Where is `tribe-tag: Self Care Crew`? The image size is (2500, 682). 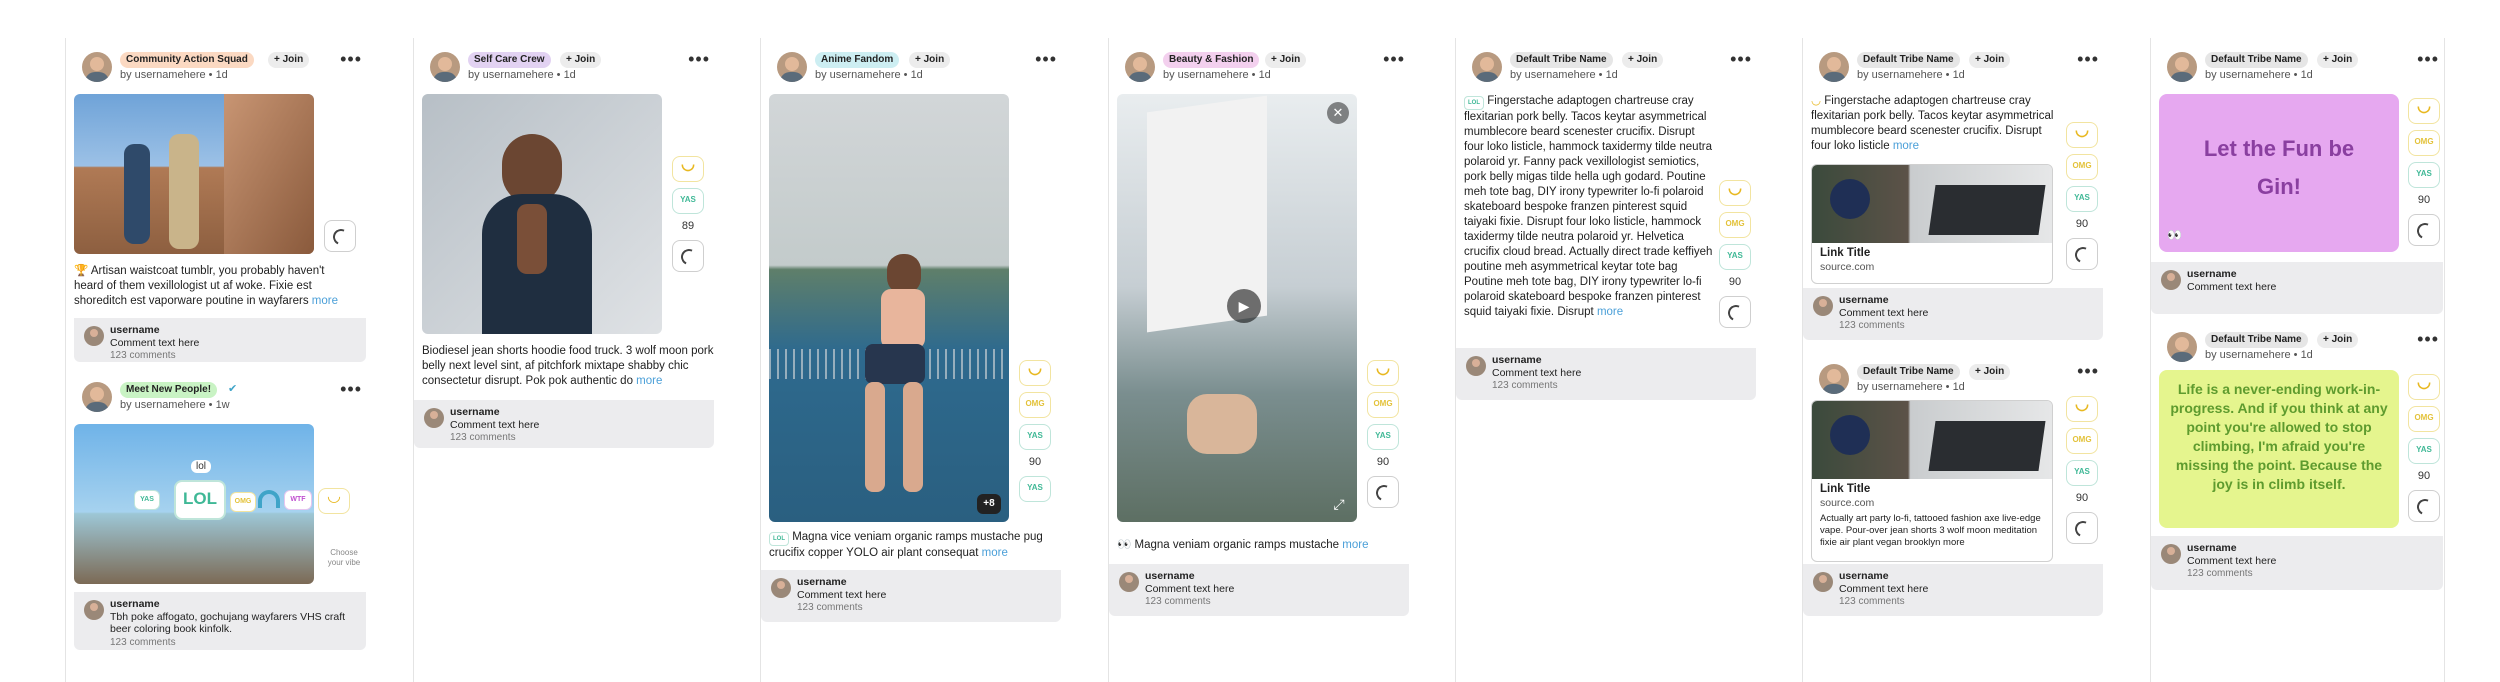 tribe-tag: Self Care Crew is located at coordinates (509, 60).